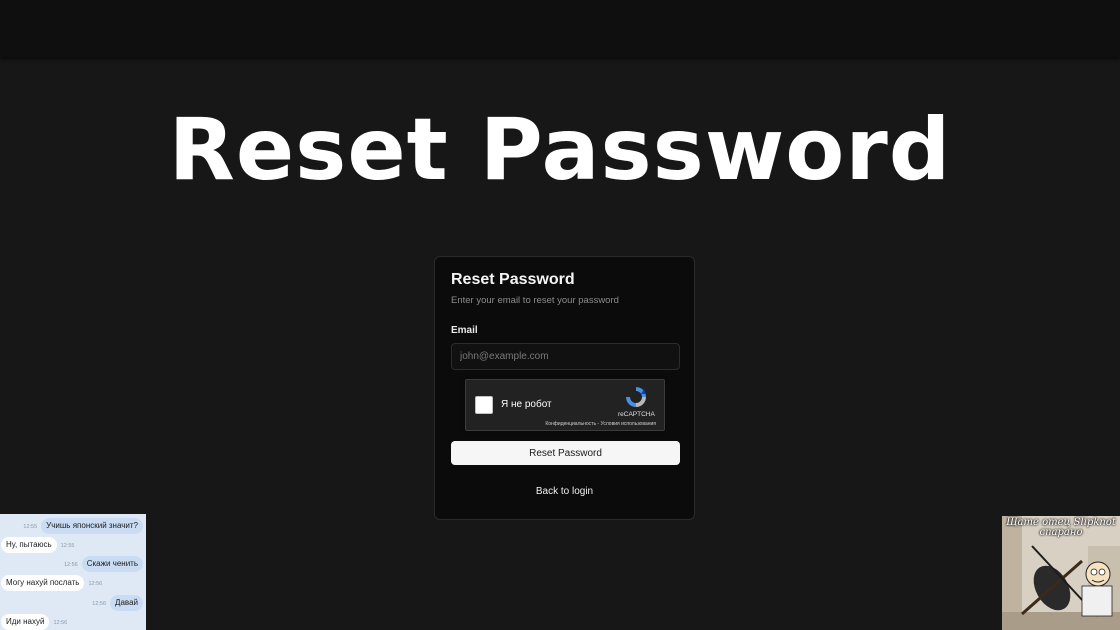 The height and width of the screenshot is (630, 1120). I want to click on message-text: Учишь японский значит?, so click(92, 526).